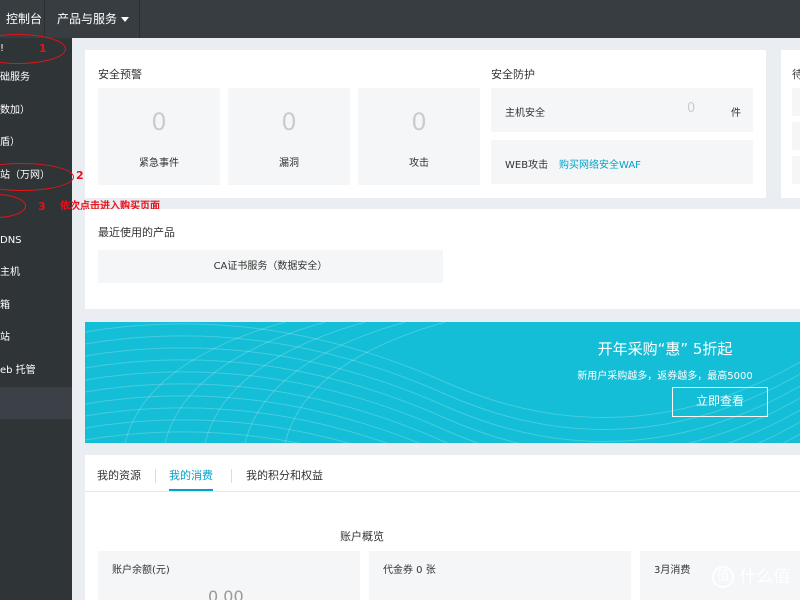  What do you see at coordinates (120, 74) in the screenshot?
I see `security-alerts-title: 安全预警` at bounding box center [120, 74].